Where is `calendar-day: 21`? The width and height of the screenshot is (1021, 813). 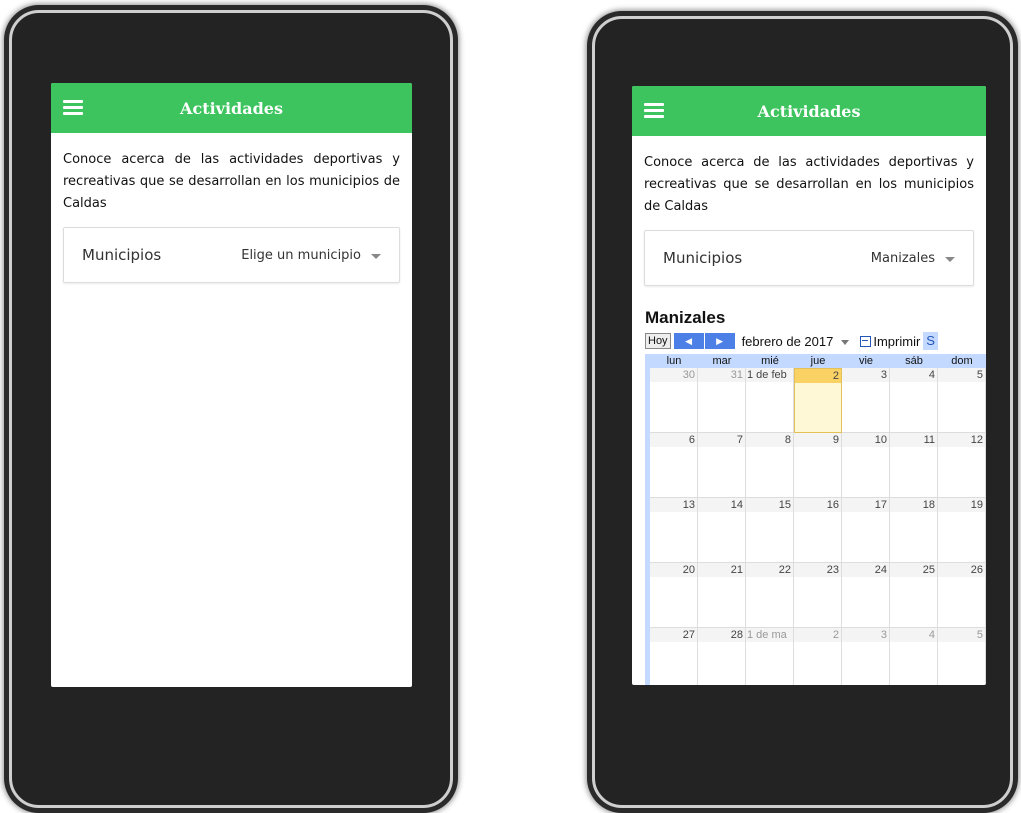
calendar-day: 21 is located at coordinates (722, 595).